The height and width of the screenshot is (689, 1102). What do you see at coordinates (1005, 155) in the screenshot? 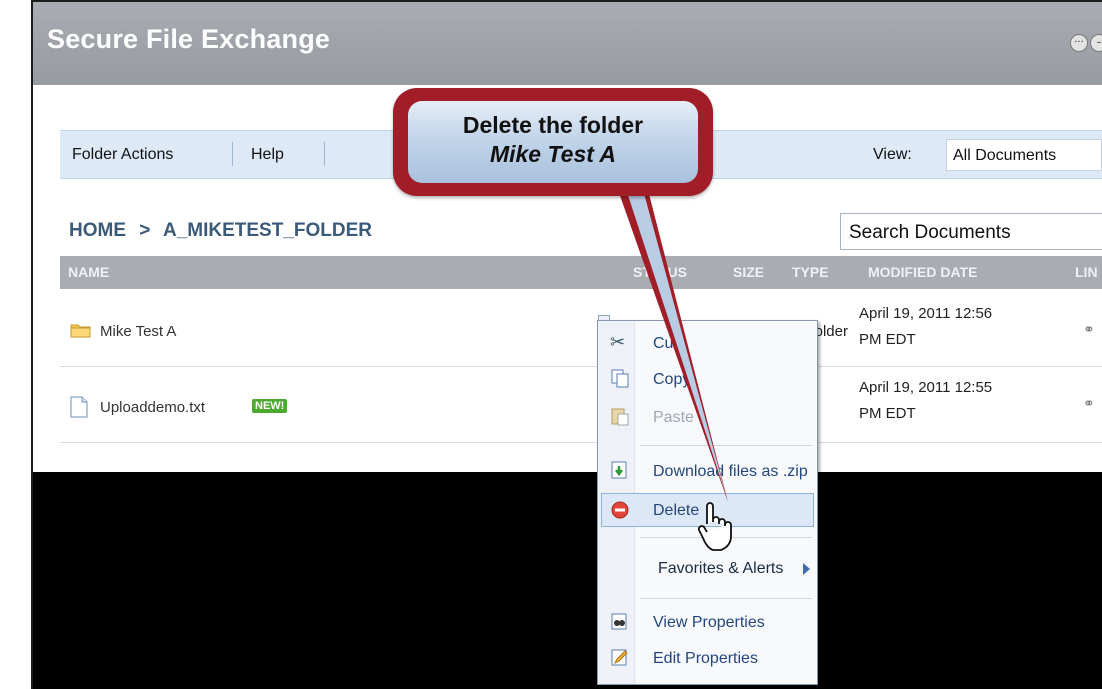
I see `view-select-value: All Documents` at bounding box center [1005, 155].